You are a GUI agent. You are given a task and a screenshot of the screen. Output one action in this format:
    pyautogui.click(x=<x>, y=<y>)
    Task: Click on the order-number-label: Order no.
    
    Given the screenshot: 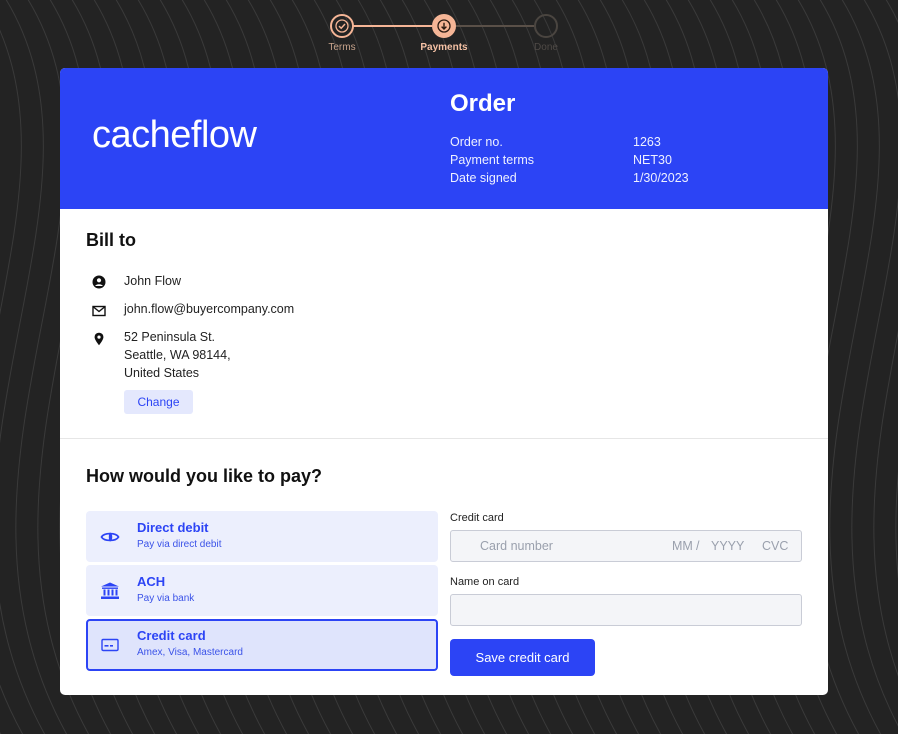 What is the action you would take?
    pyautogui.click(x=476, y=142)
    